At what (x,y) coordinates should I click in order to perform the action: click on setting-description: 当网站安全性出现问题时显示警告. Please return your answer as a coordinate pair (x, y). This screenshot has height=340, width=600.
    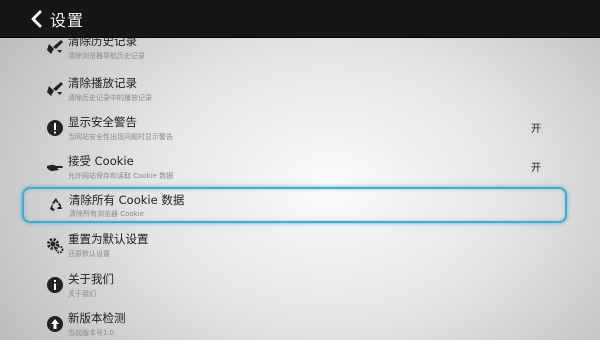
    Looking at the image, I should click on (120, 137).